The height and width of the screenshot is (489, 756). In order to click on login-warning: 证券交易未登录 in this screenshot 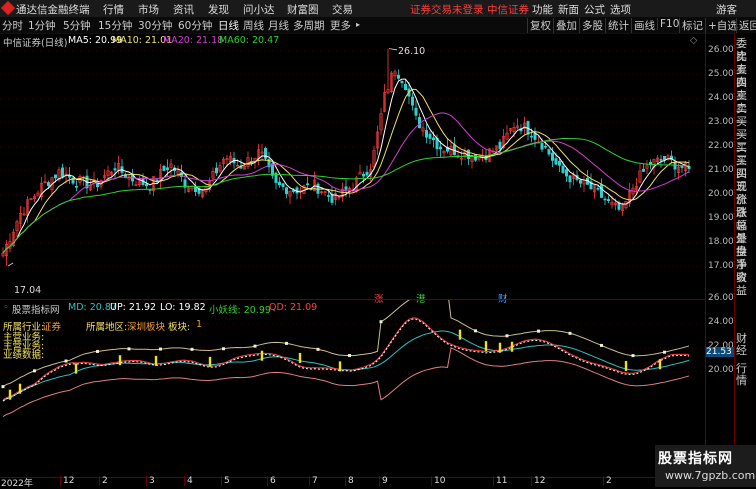, I will do `click(447, 9)`.